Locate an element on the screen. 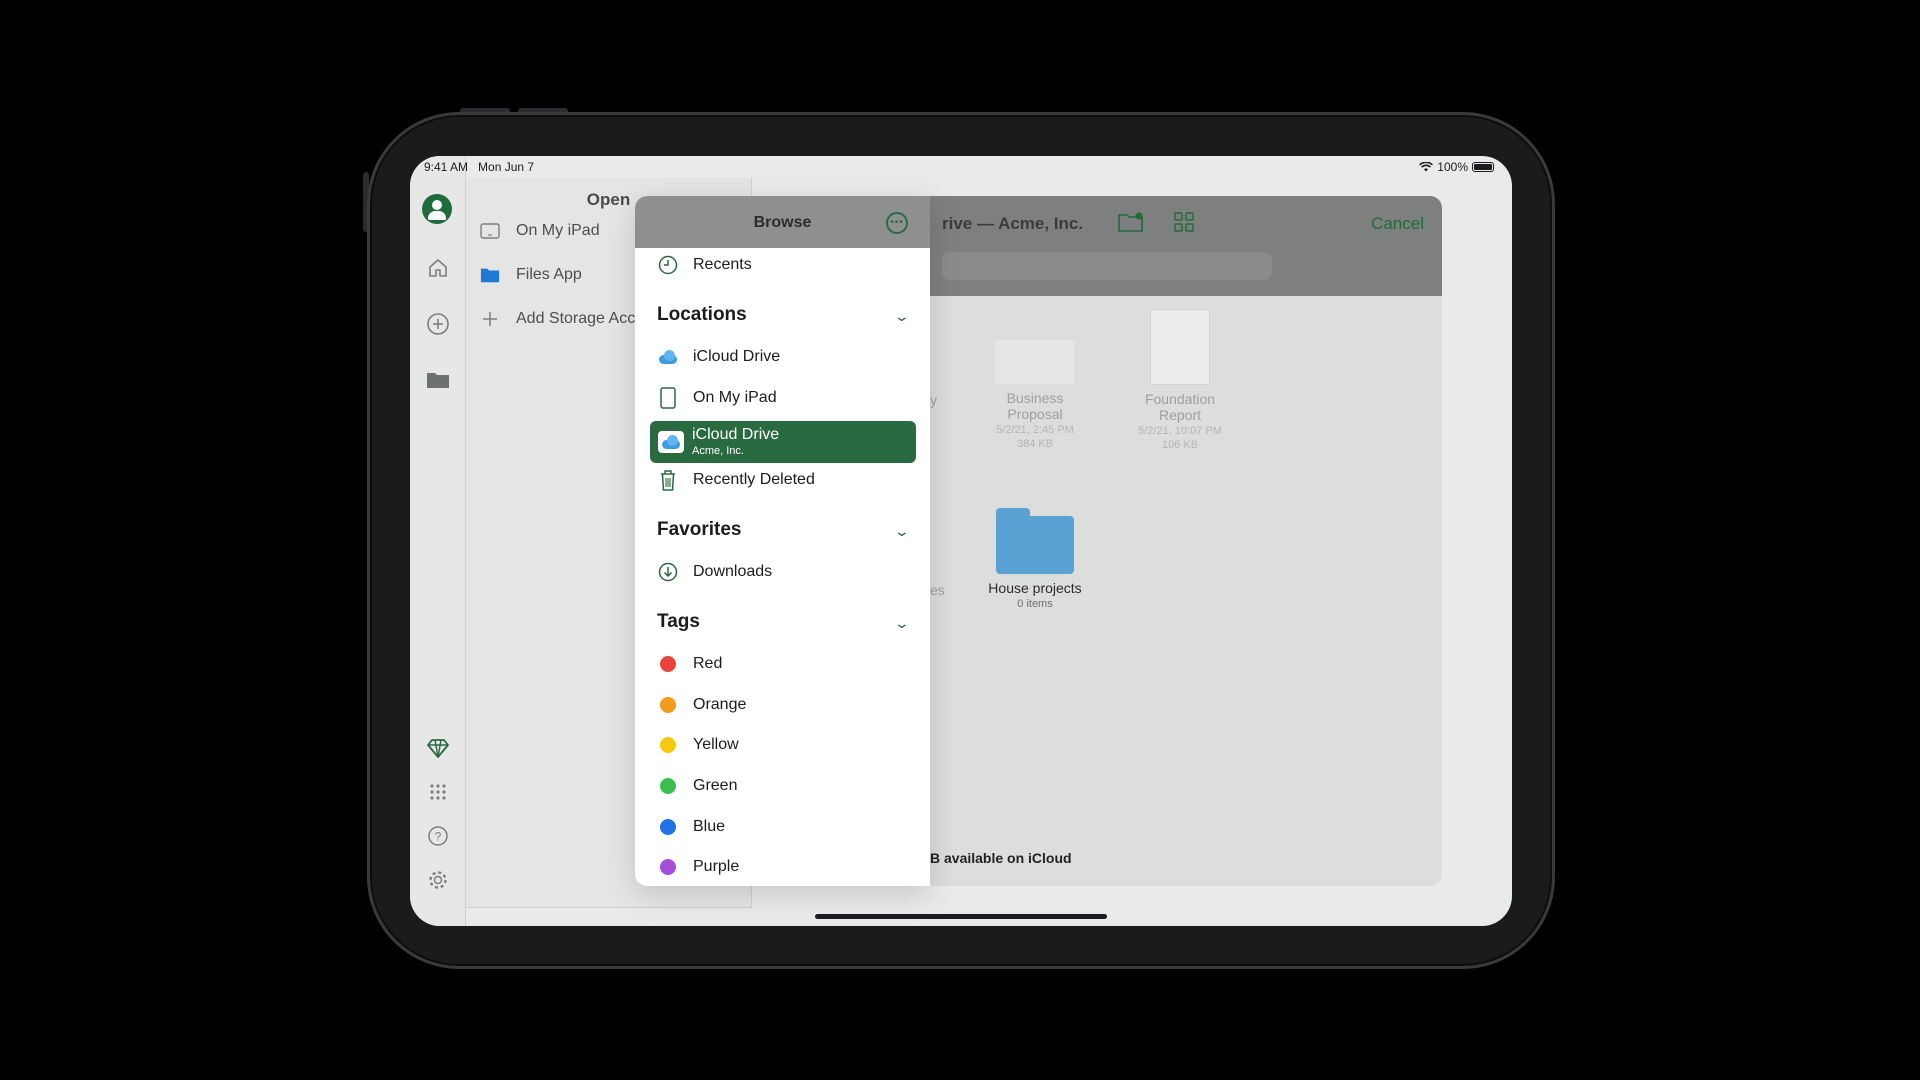 Image resolution: width=1920 pixels, height=1080 pixels. profile-avatar is located at coordinates (437, 209).